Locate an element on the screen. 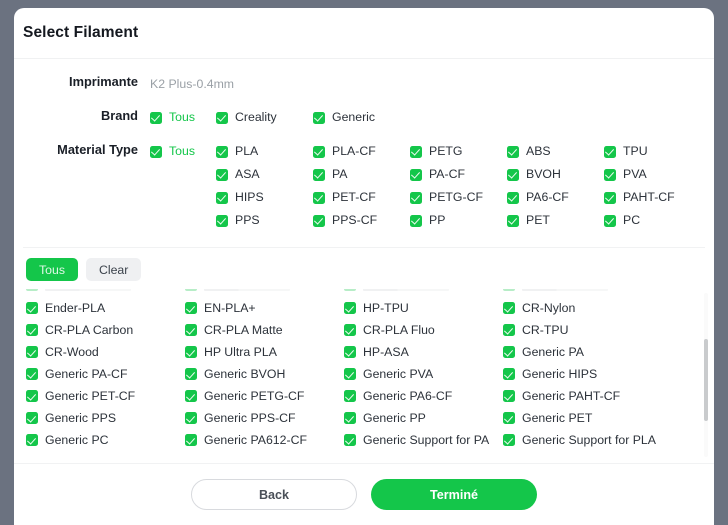  list-item: HP Ultra PLA is located at coordinates (264, 352).